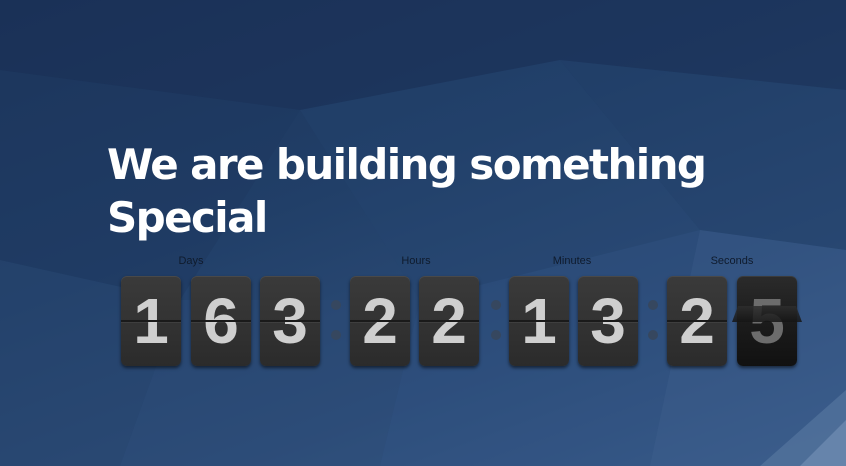 This screenshot has width=846, height=466. What do you see at coordinates (539, 321) in the screenshot?
I see `minutes-digit-1: 1` at bounding box center [539, 321].